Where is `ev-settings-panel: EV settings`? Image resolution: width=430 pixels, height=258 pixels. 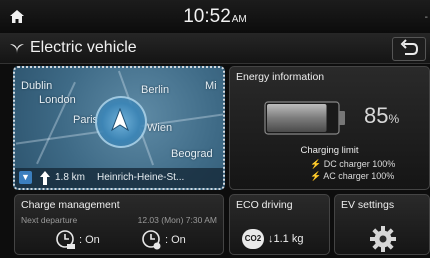
ev-settings-panel: EV settings is located at coordinates (382, 224).